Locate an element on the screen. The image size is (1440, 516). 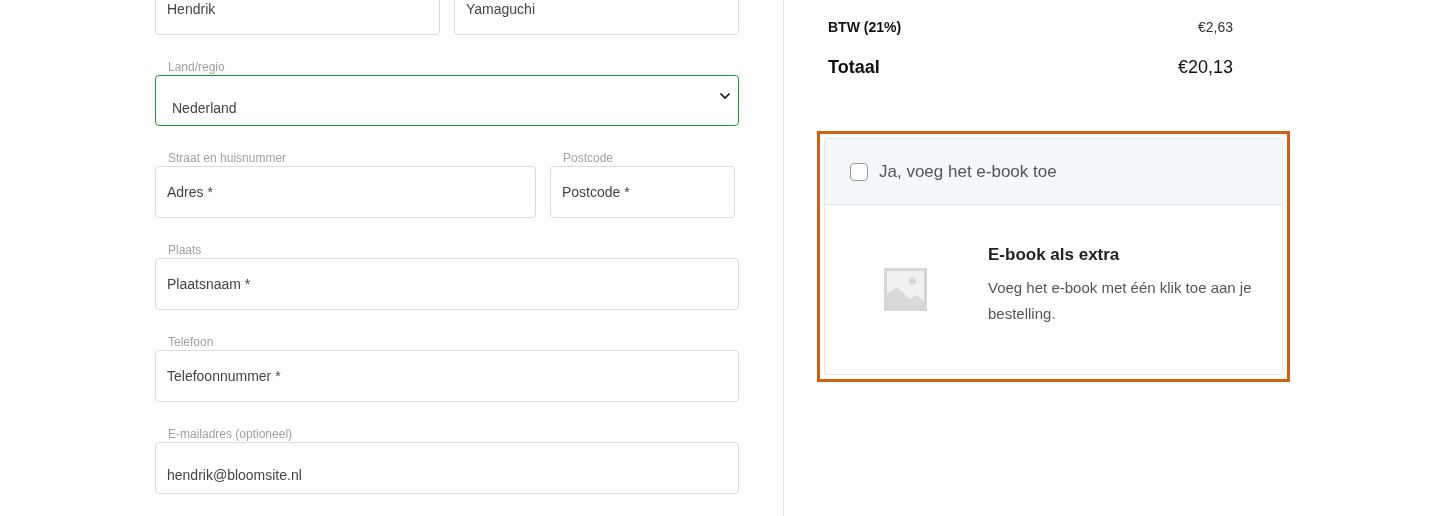
field-label: Plaats is located at coordinates (185, 250).